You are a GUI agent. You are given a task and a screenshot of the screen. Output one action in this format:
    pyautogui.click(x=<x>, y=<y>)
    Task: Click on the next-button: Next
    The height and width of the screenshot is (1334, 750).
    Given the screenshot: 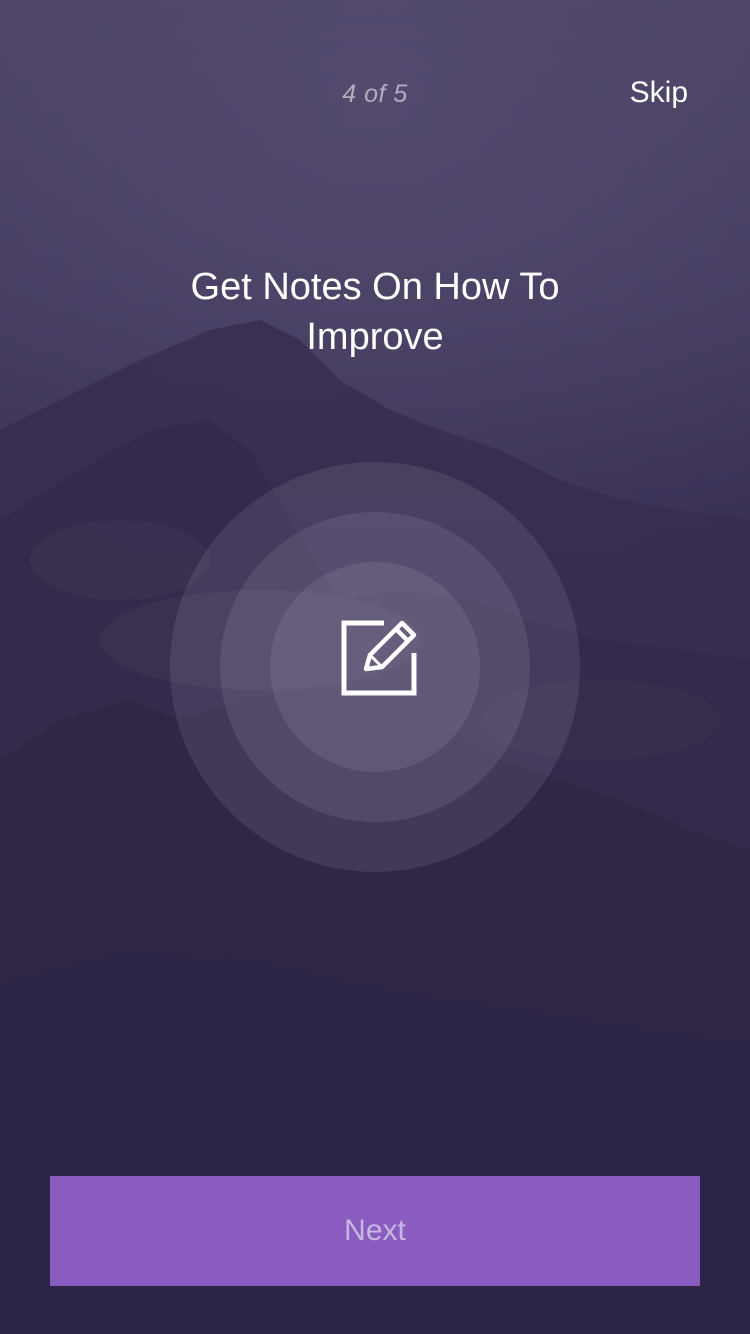 What is the action you would take?
    pyautogui.click(x=375, y=1231)
    